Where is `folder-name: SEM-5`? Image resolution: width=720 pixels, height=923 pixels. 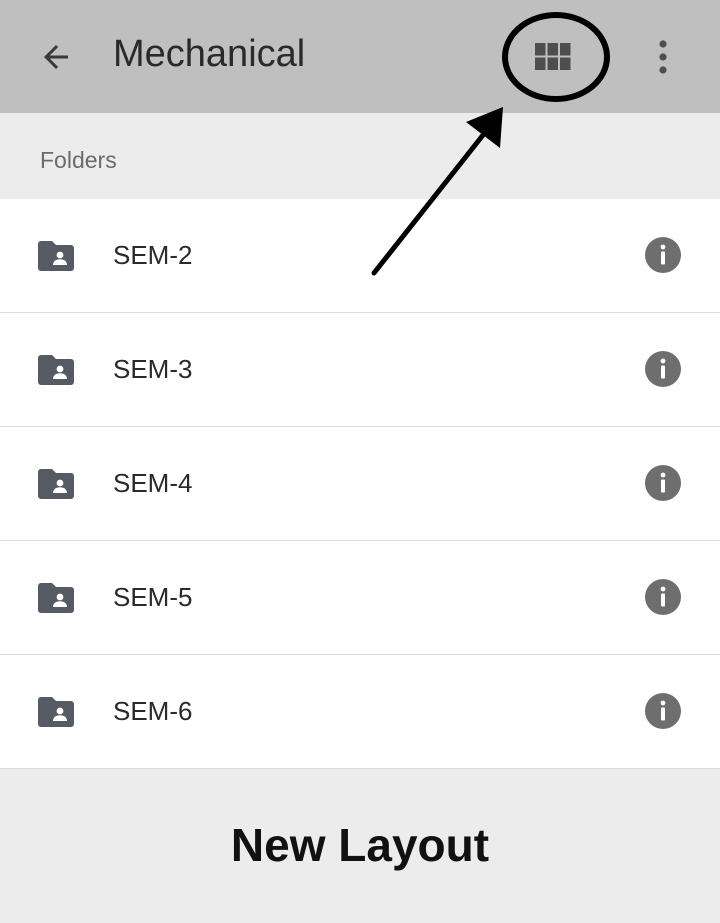
folder-name: SEM-5 is located at coordinates (153, 597).